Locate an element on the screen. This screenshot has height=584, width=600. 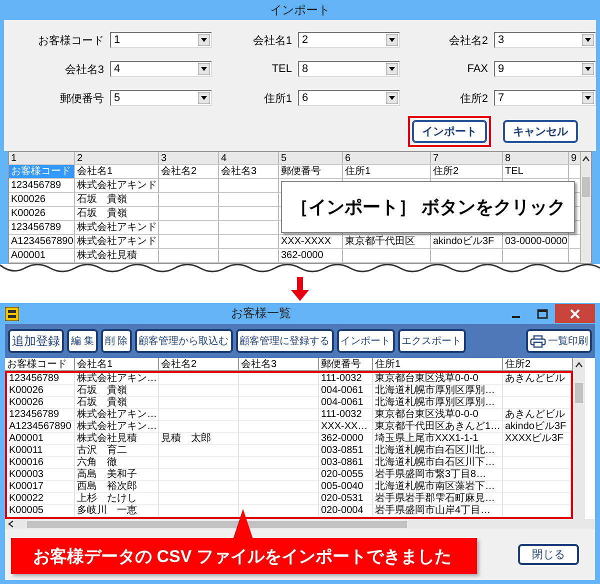
dropdown-field: 4 is located at coordinates (161, 69).